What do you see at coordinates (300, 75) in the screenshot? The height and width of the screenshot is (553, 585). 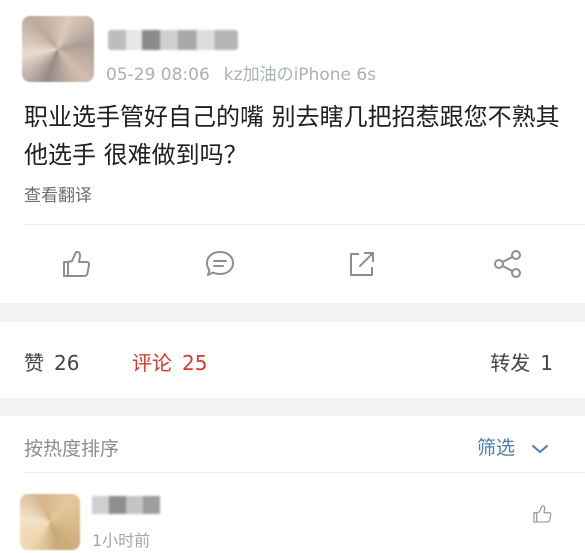 I see `post-source: kz加油のiPhone 6s` at bounding box center [300, 75].